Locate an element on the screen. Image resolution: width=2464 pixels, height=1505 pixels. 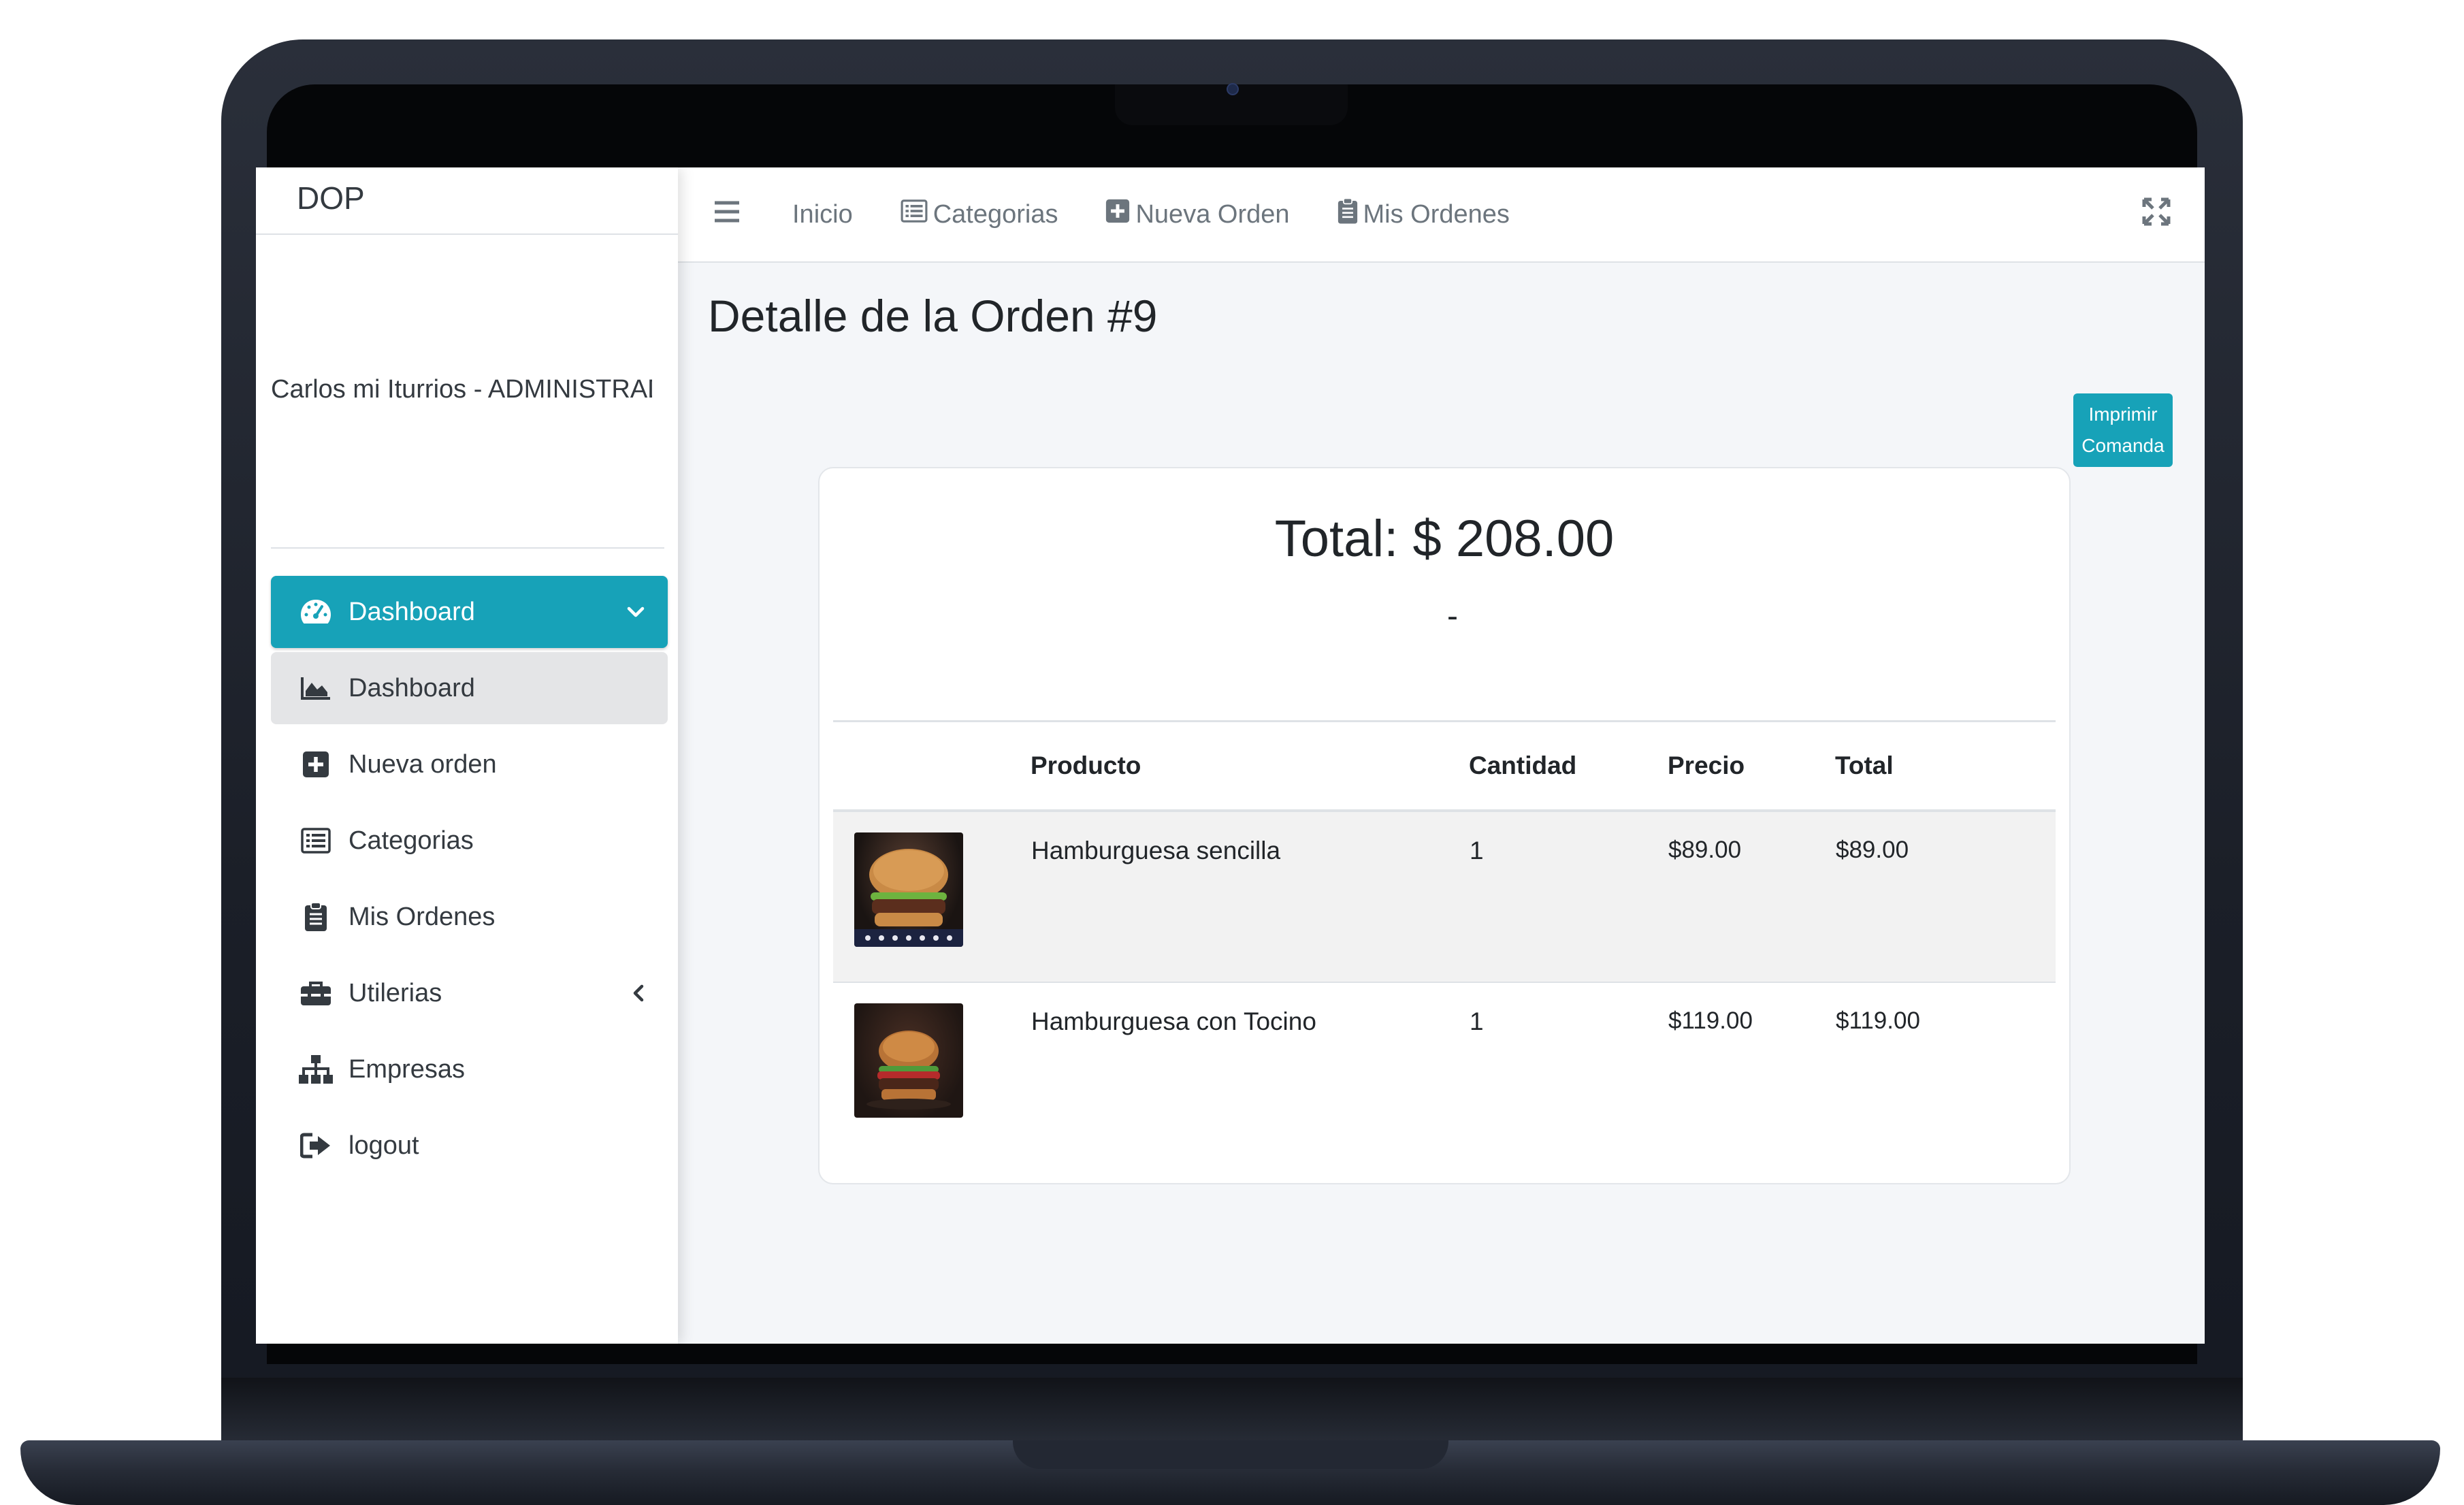
sidebar-item-dashboard: Dashboard is located at coordinates (469, 688).